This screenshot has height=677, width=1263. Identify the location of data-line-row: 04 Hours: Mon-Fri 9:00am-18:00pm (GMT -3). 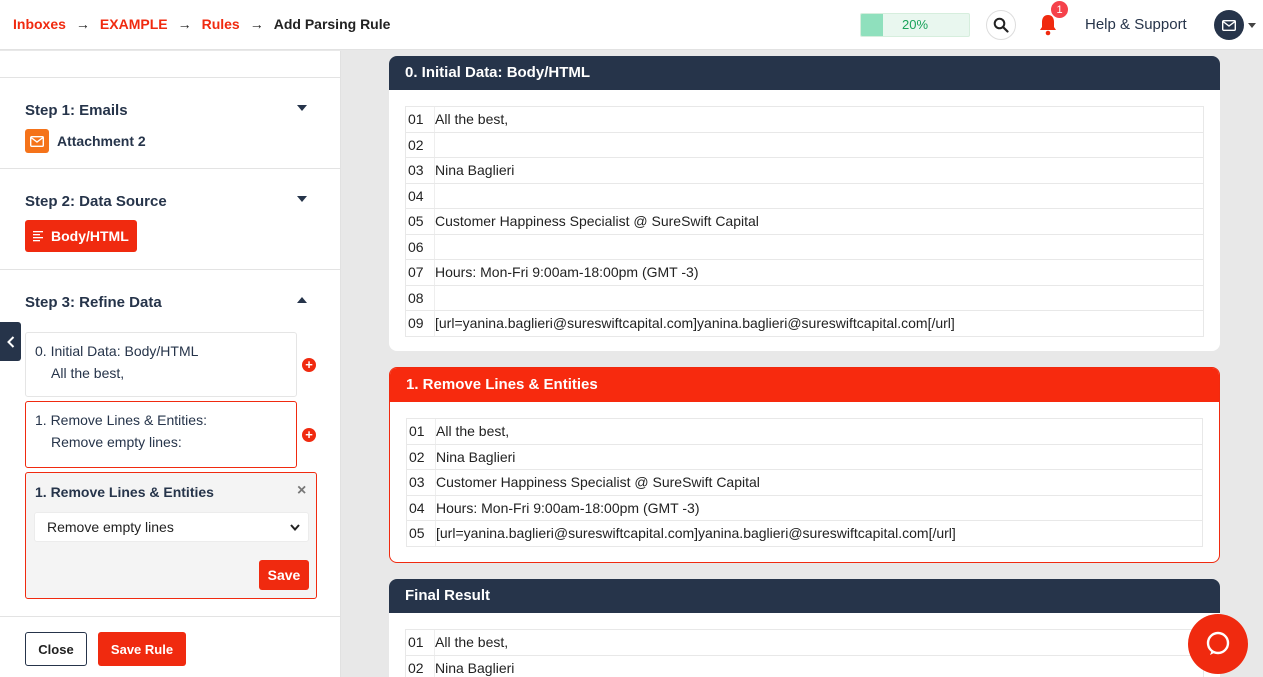
(804, 508).